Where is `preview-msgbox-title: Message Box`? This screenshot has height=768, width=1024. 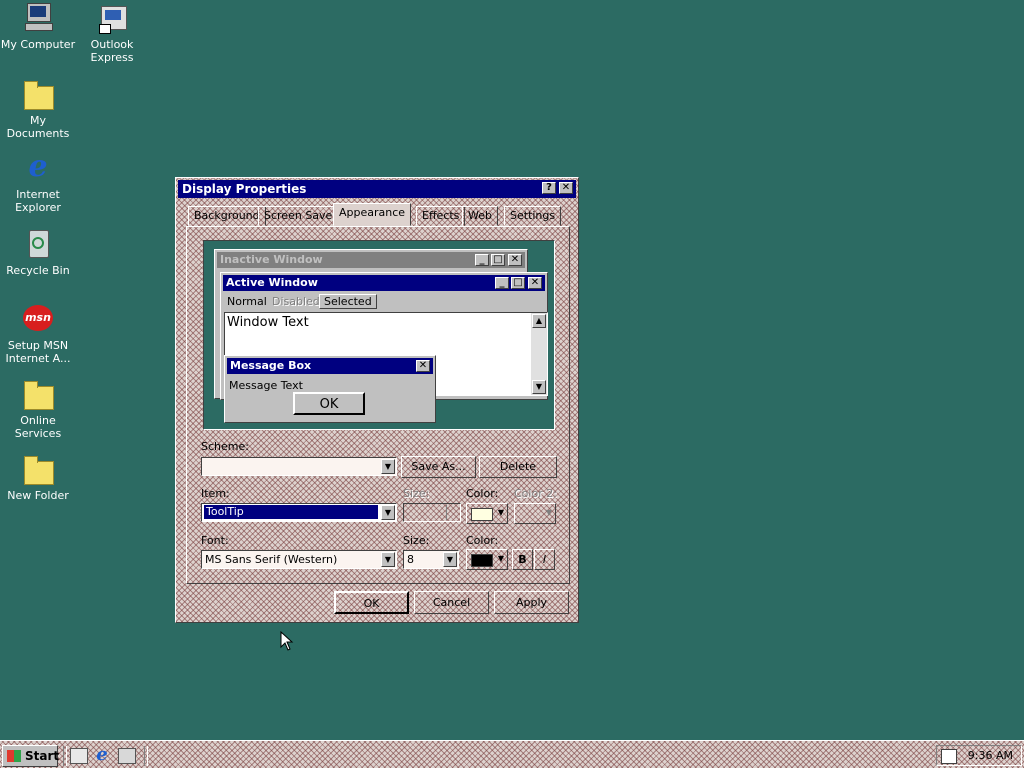
preview-msgbox-title: Message Box is located at coordinates (271, 365).